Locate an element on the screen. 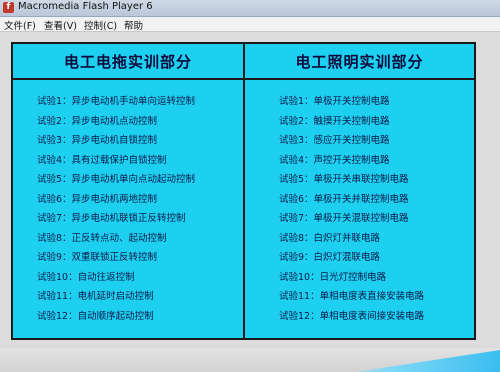 Image resolution: width=500 pixels, height=372 pixels. drive-experiment-6: 试验6：异步电动机两地控制 is located at coordinates (116, 200).